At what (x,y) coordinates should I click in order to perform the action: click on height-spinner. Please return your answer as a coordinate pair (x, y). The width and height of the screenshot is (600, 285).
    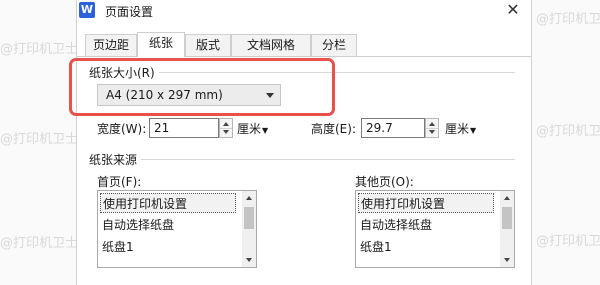
    Looking at the image, I should click on (432, 128).